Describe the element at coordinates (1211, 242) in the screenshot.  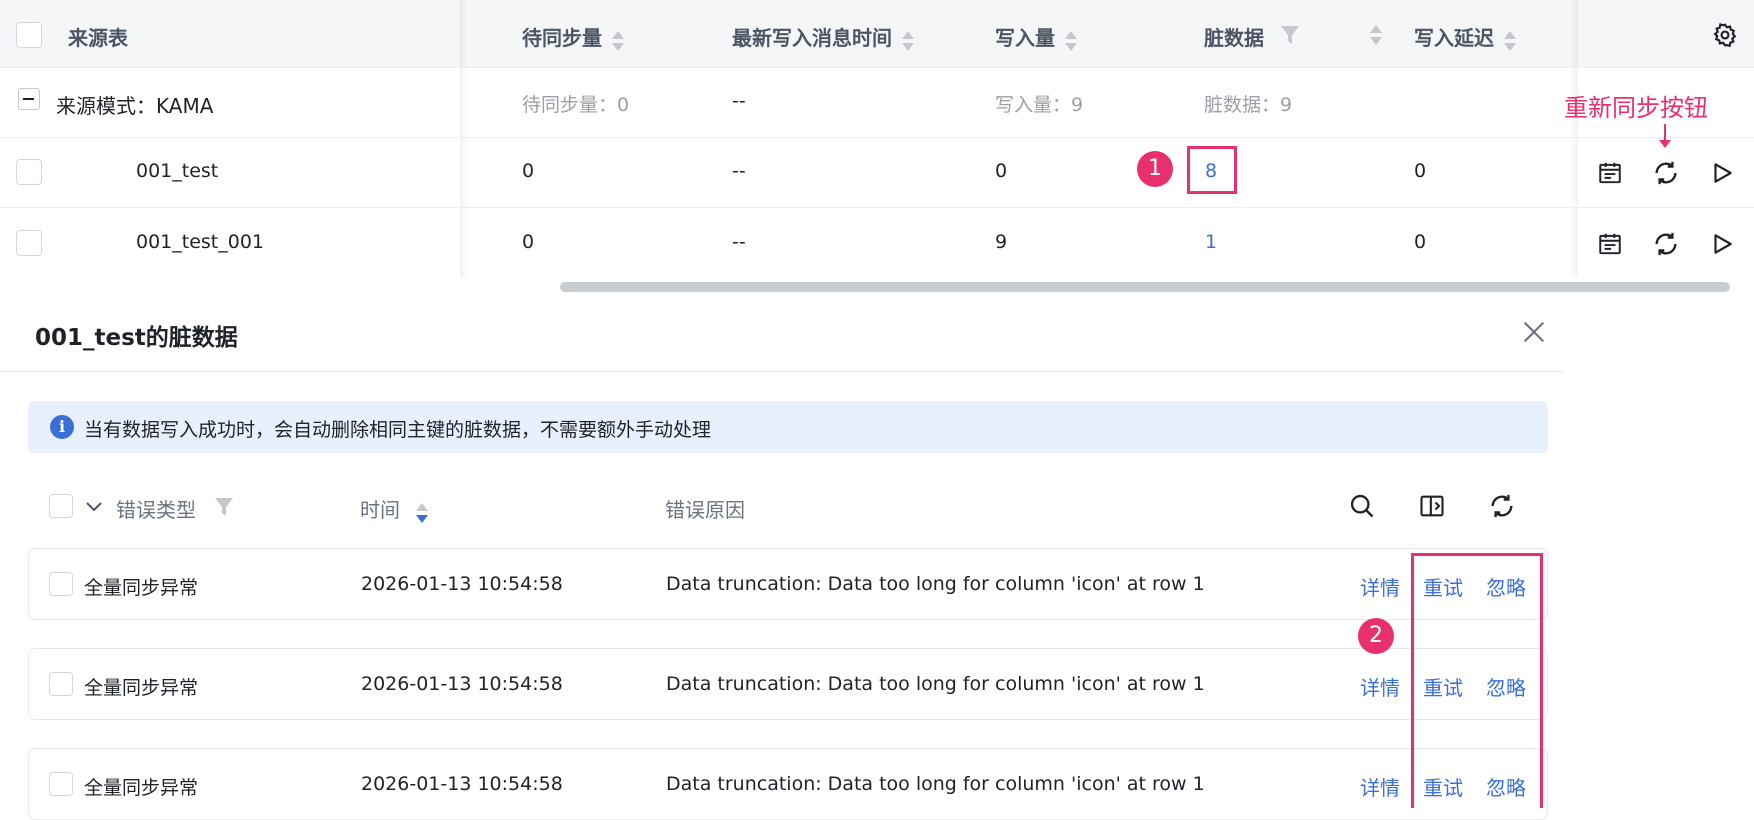
I see `dirty-data-link: 1` at that location.